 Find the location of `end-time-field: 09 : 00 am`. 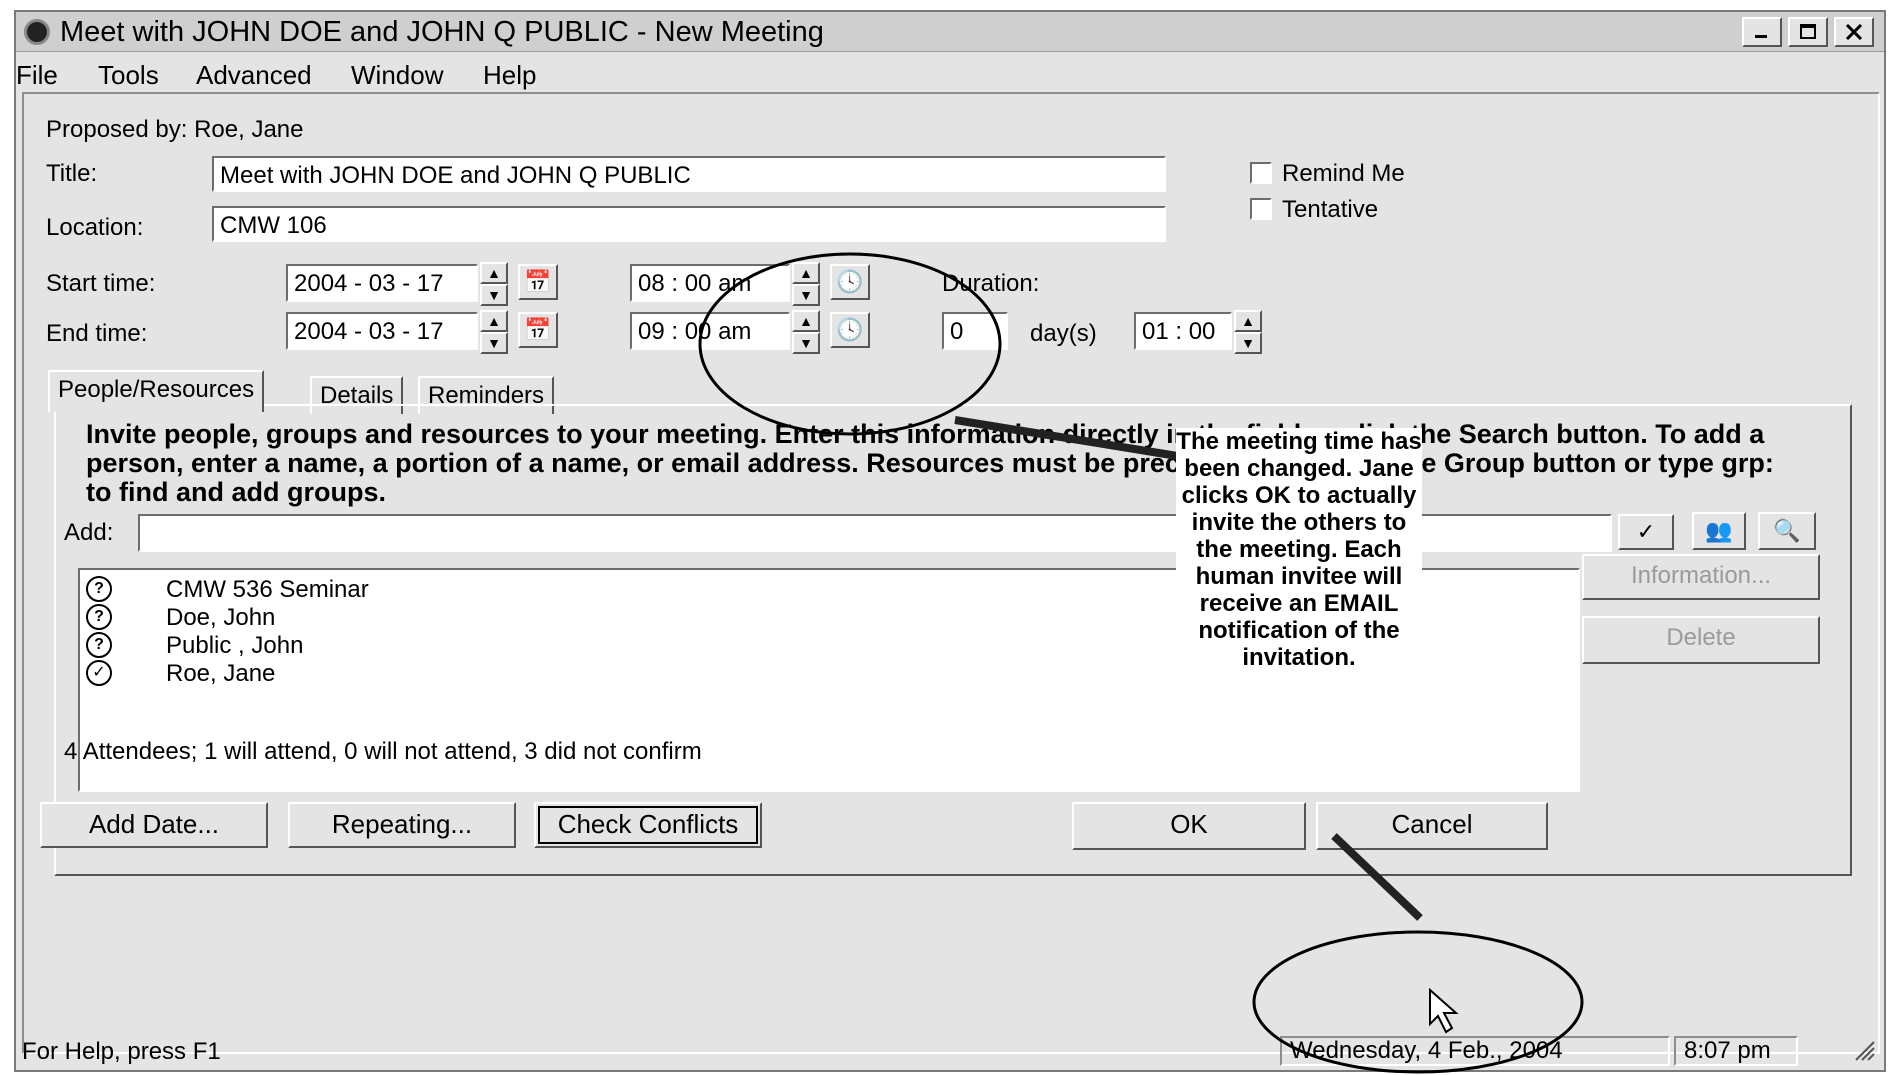

end-time-field: 09 : 00 am is located at coordinates (710, 331).